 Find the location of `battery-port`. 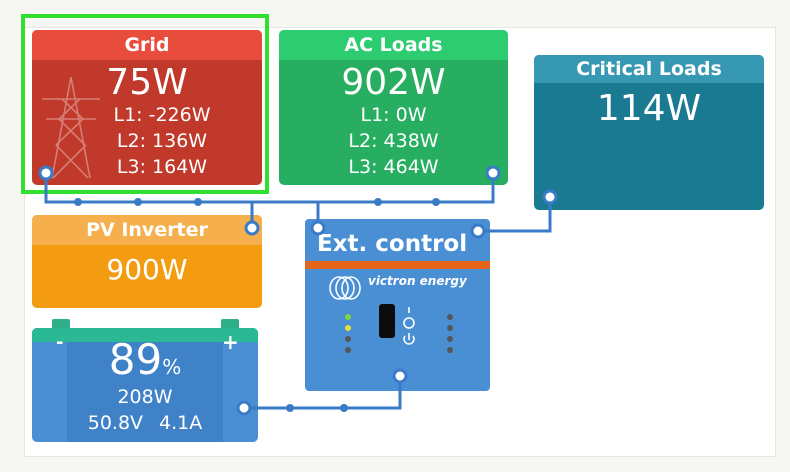

battery-port is located at coordinates (244, 408).